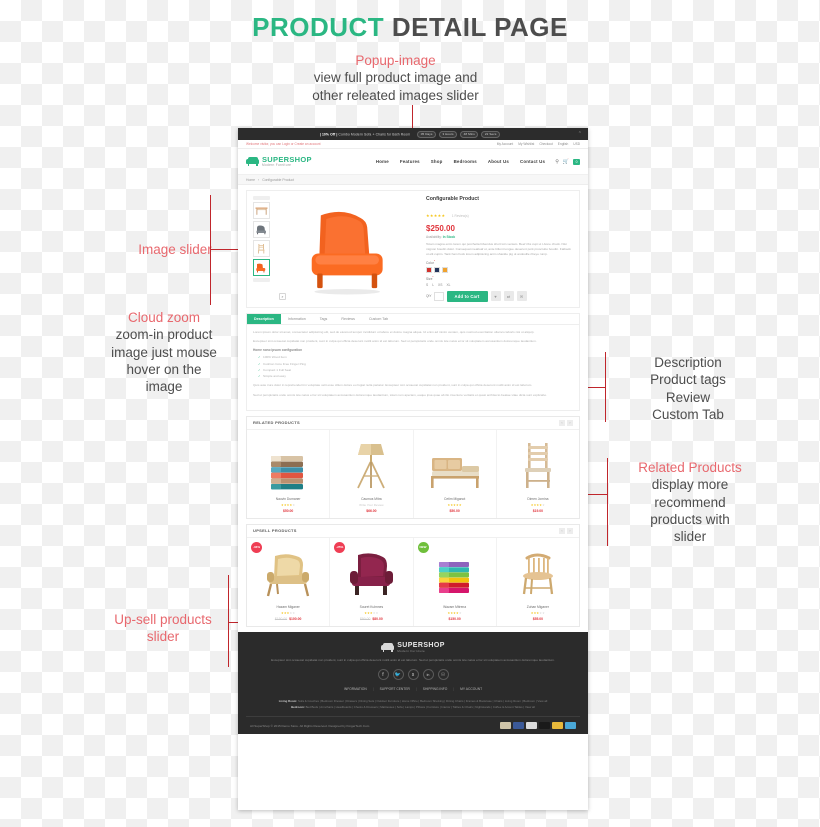  Describe the element at coordinates (454, 618) in the screenshot. I see `product-price: $150.00` at that location.